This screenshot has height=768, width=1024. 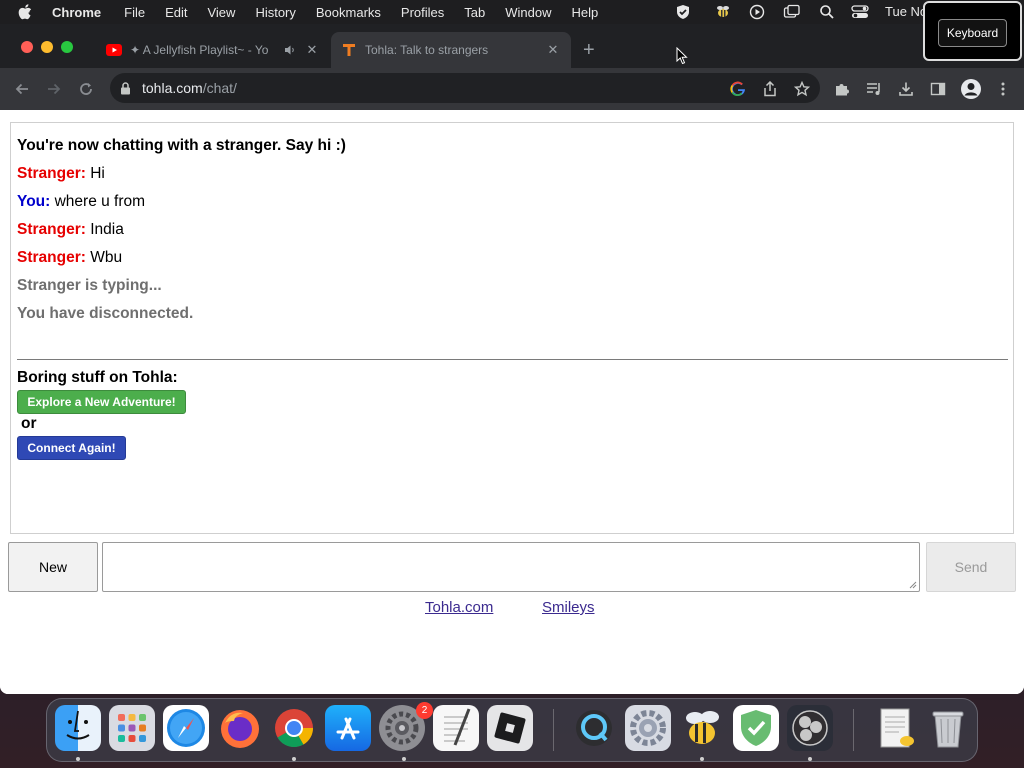 I want to click on trash-icon, so click(x=948, y=728).